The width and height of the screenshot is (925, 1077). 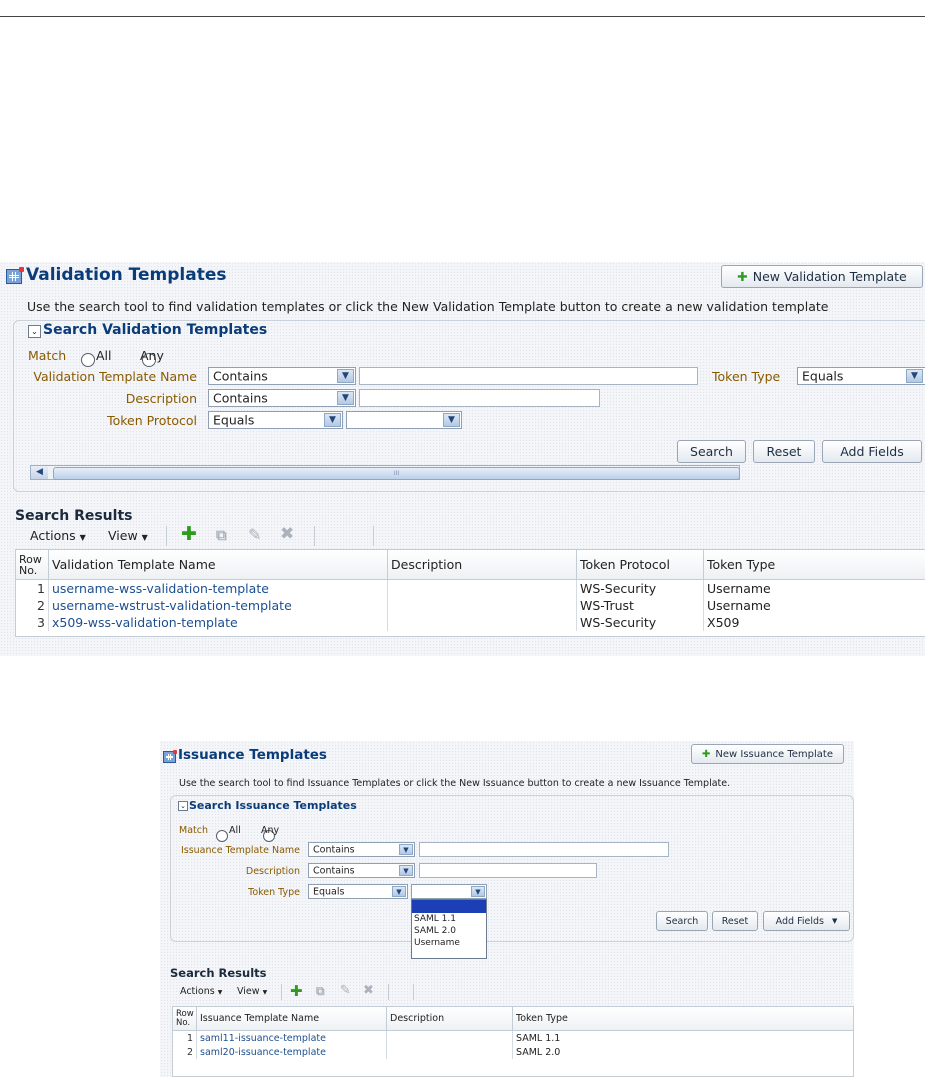 What do you see at coordinates (218, 588) in the screenshot?
I see `template-link: username-wss-validation-template` at bounding box center [218, 588].